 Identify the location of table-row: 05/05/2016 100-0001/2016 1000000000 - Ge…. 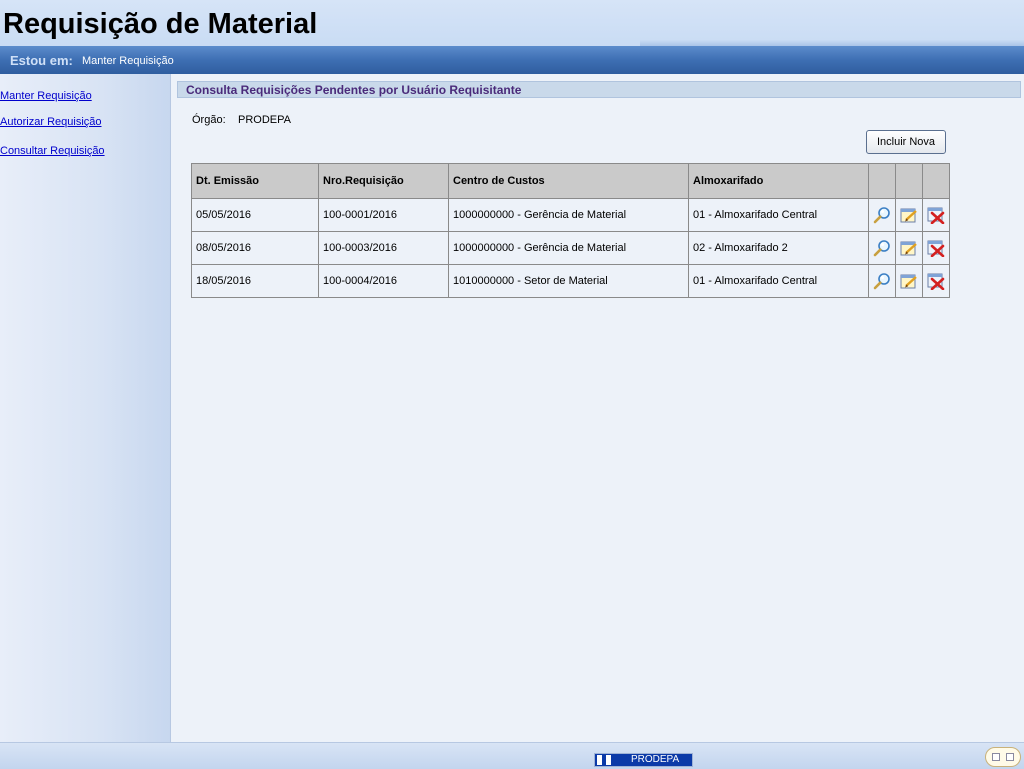
(570, 215).